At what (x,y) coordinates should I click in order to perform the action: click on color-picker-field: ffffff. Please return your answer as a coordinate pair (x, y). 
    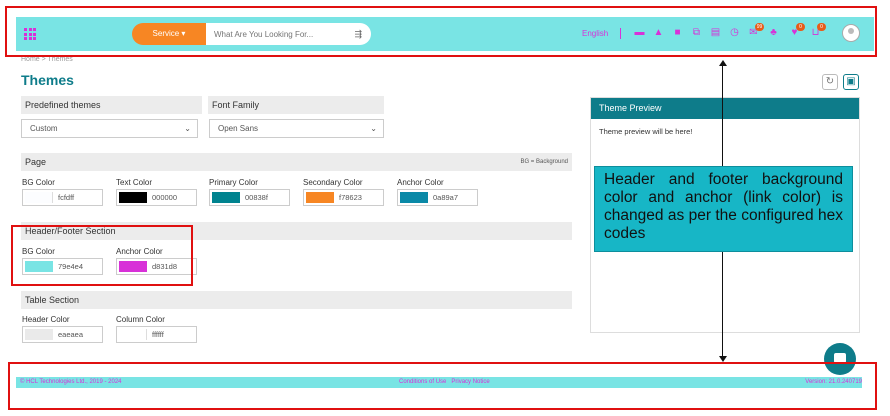
    Looking at the image, I should click on (156, 334).